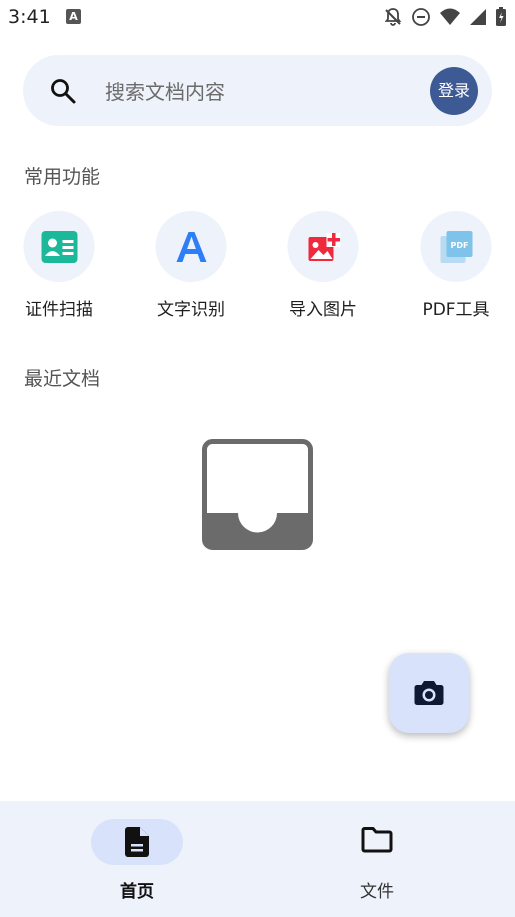 The width and height of the screenshot is (515, 917). I want to click on text-recognition-button: 文字识别, so click(191, 266).